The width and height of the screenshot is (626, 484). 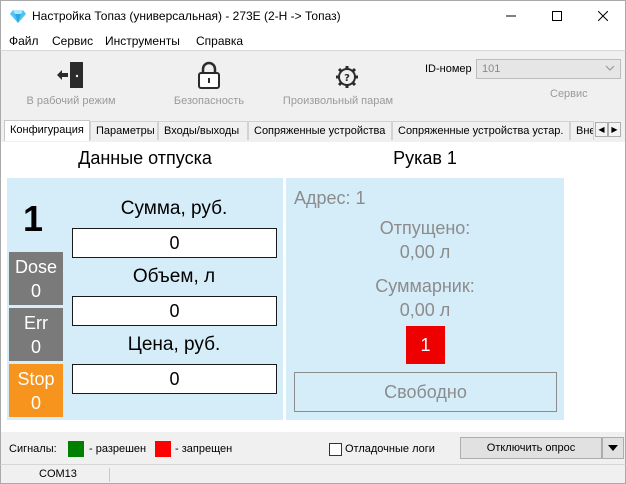 I want to click on stop-label: Stop, so click(x=36, y=379).